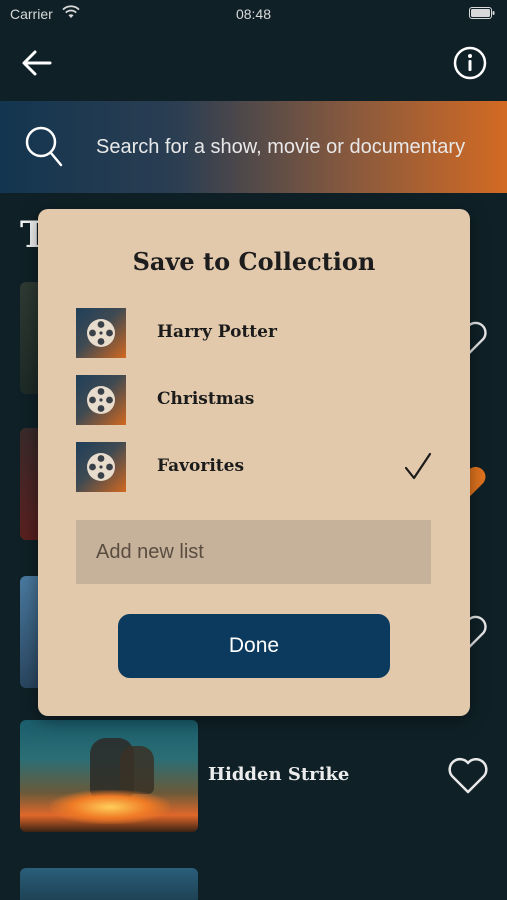 The image size is (507, 900). Describe the element at coordinates (256, 400) in the screenshot. I see `collection-item-christmas: Christmas` at that location.